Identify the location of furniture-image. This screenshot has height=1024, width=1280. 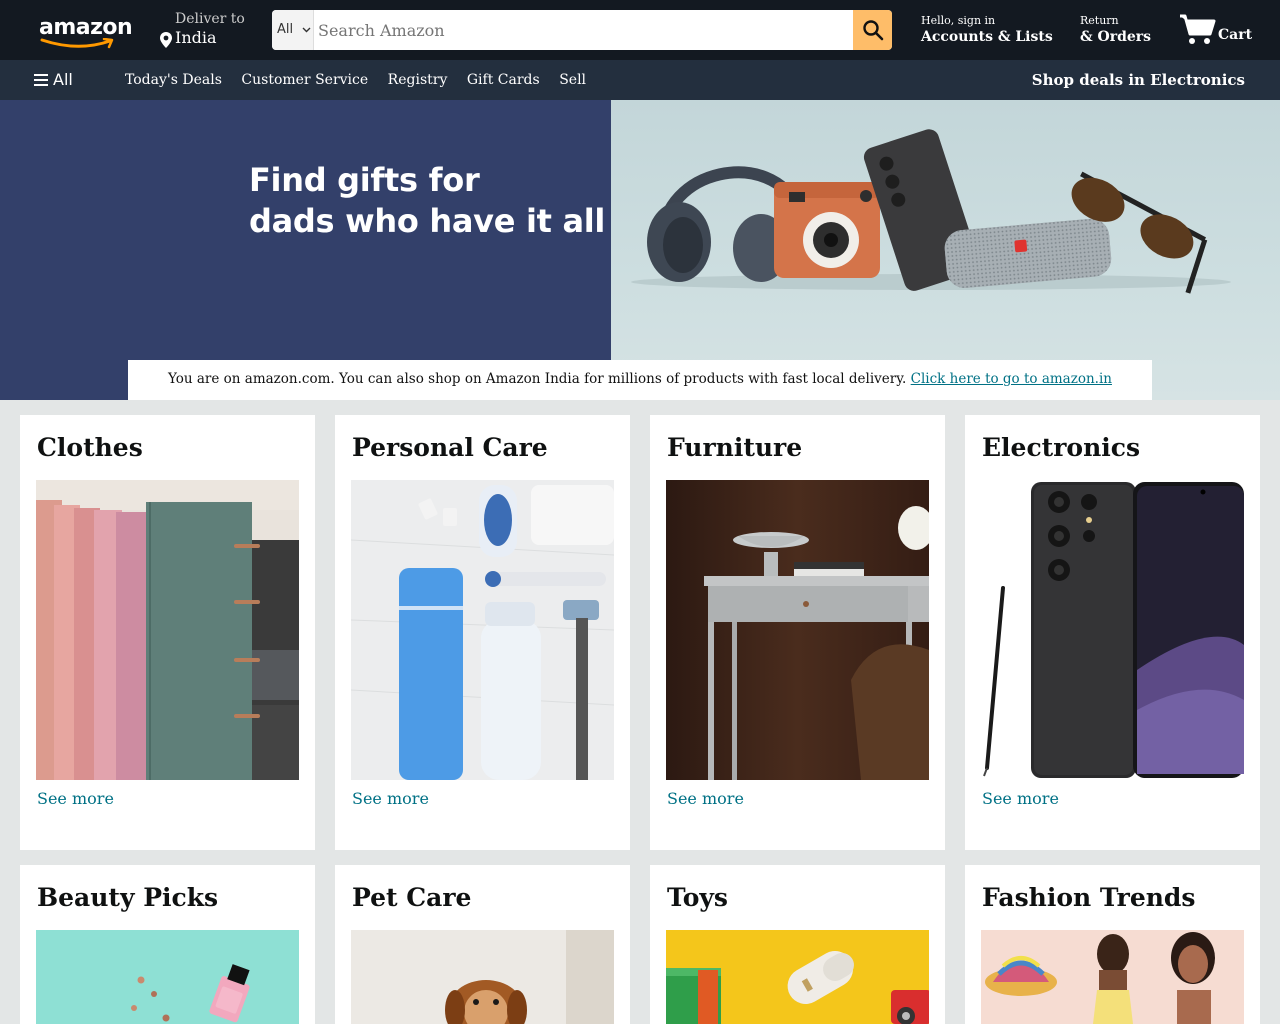
(797, 630).